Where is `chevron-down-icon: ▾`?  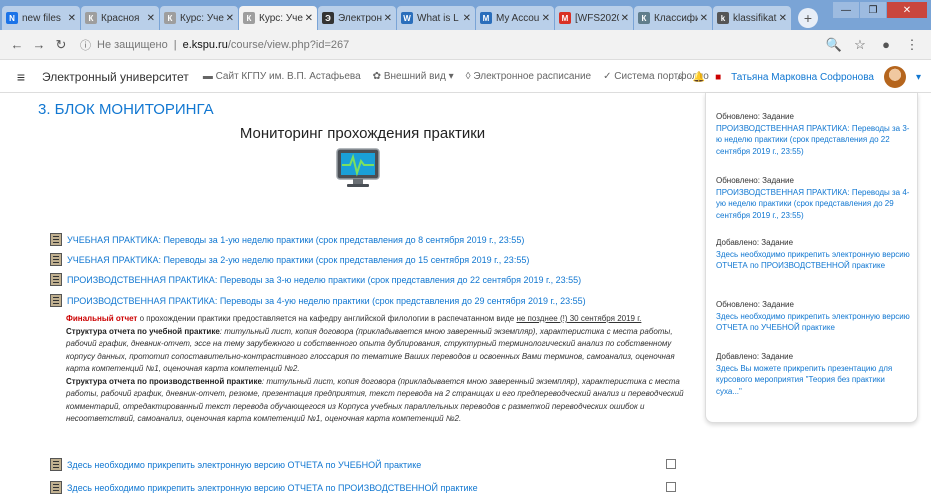 chevron-down-icon: ▾ is located at coordinates (918, 77).